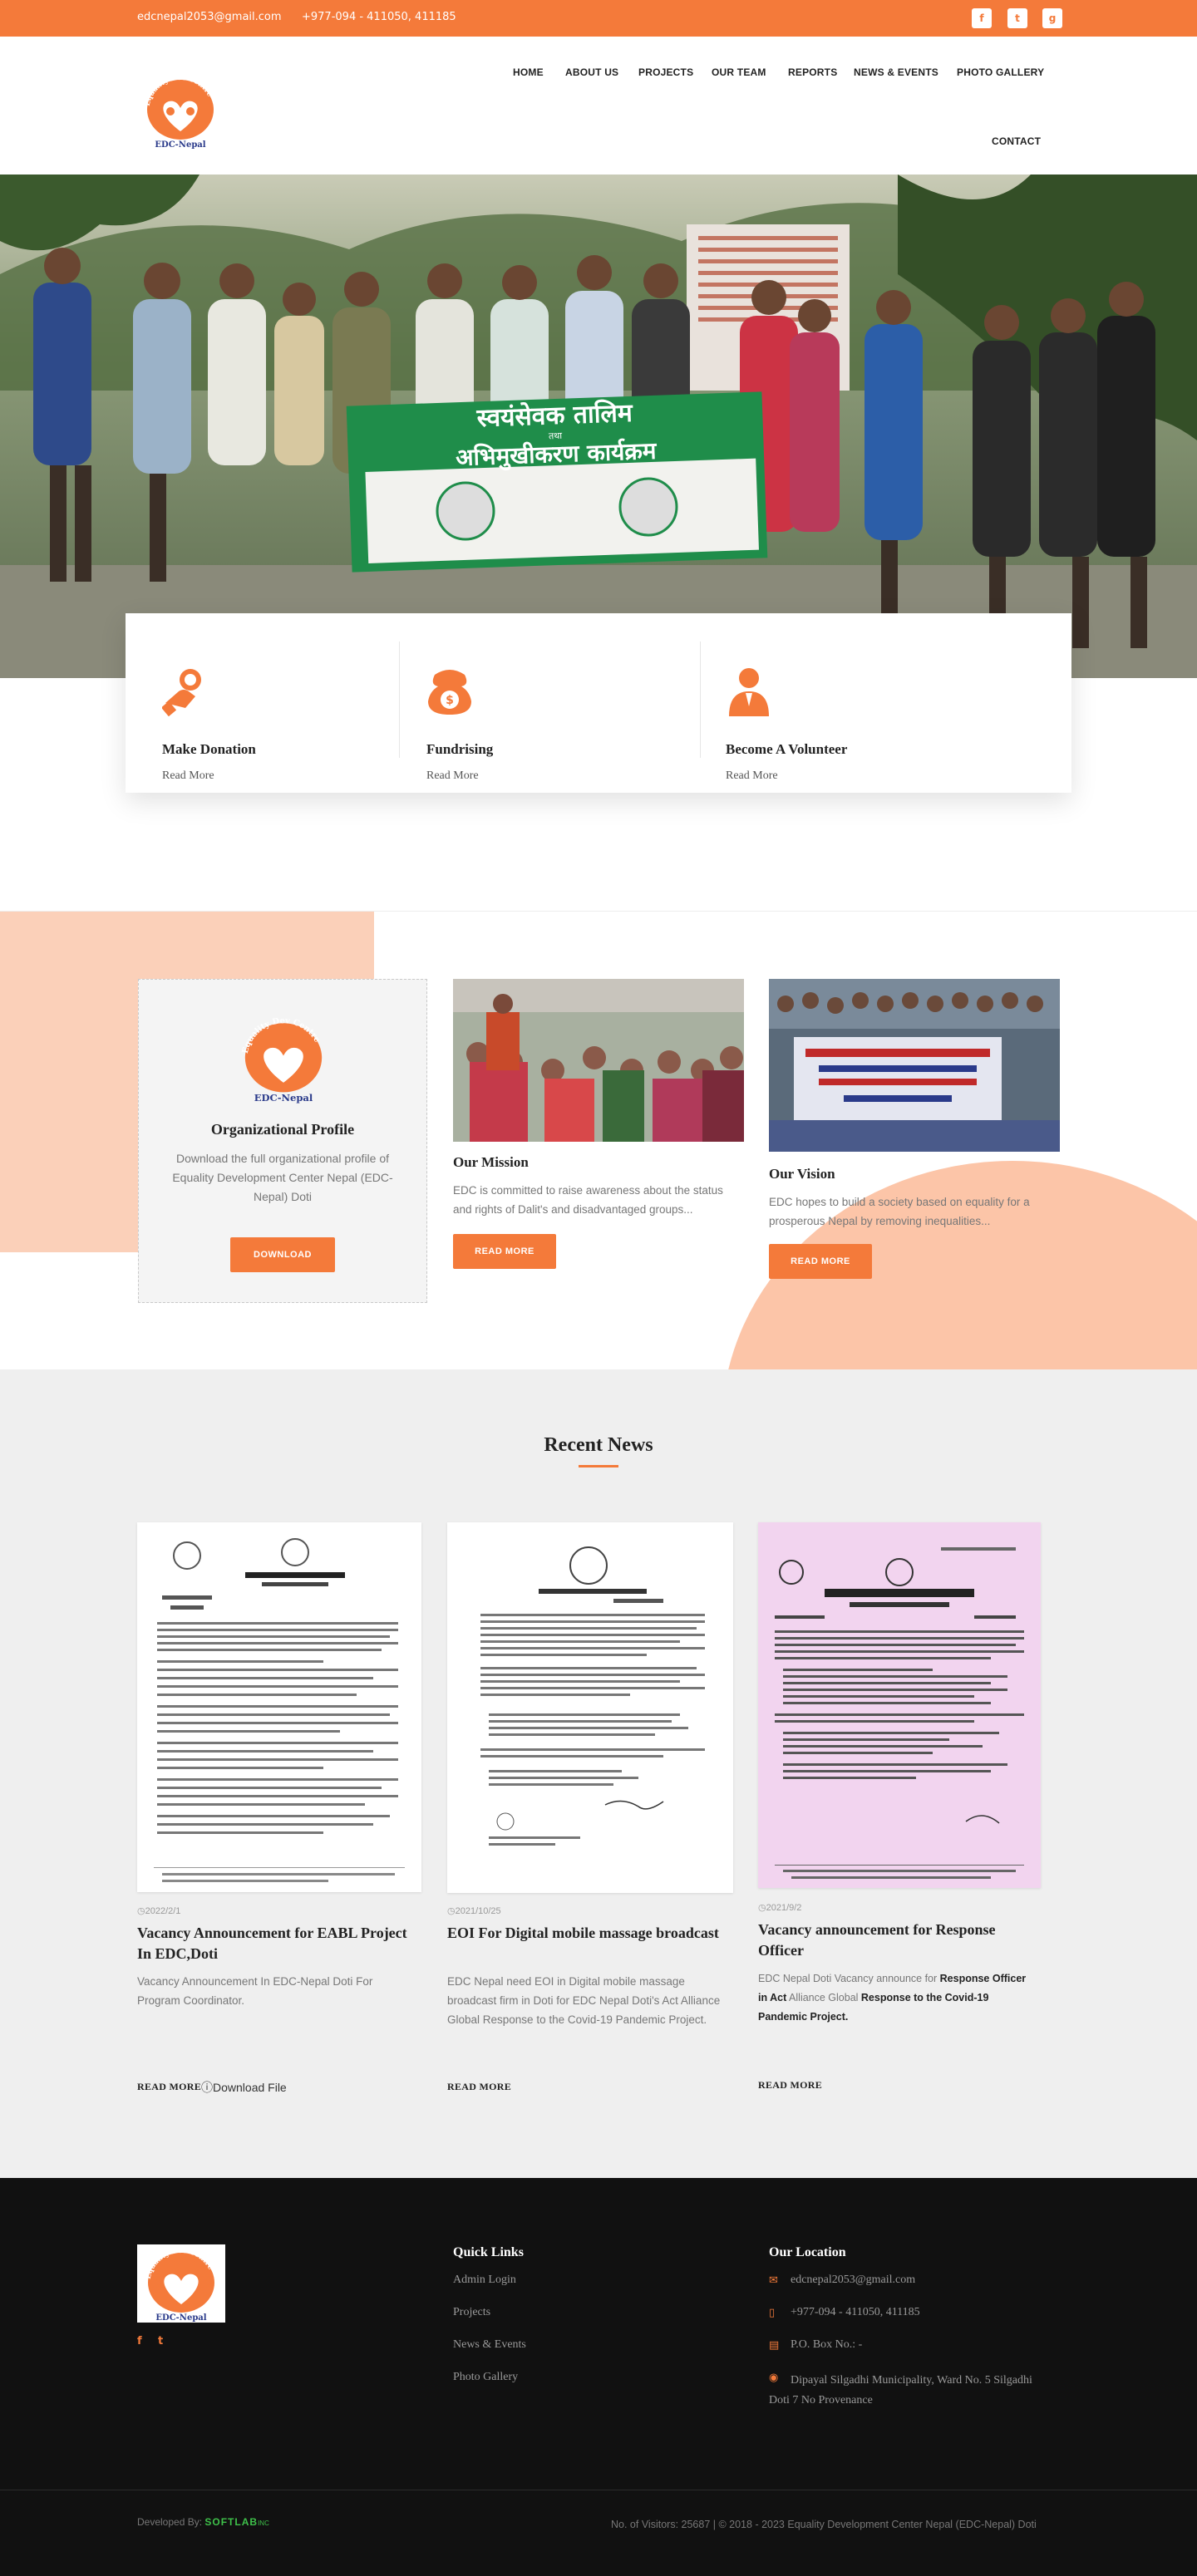 This screenshot has width=1197, height=2576. I want to click on footer-link-photo-gallery: Photo Gallery, so click(485, 2377).